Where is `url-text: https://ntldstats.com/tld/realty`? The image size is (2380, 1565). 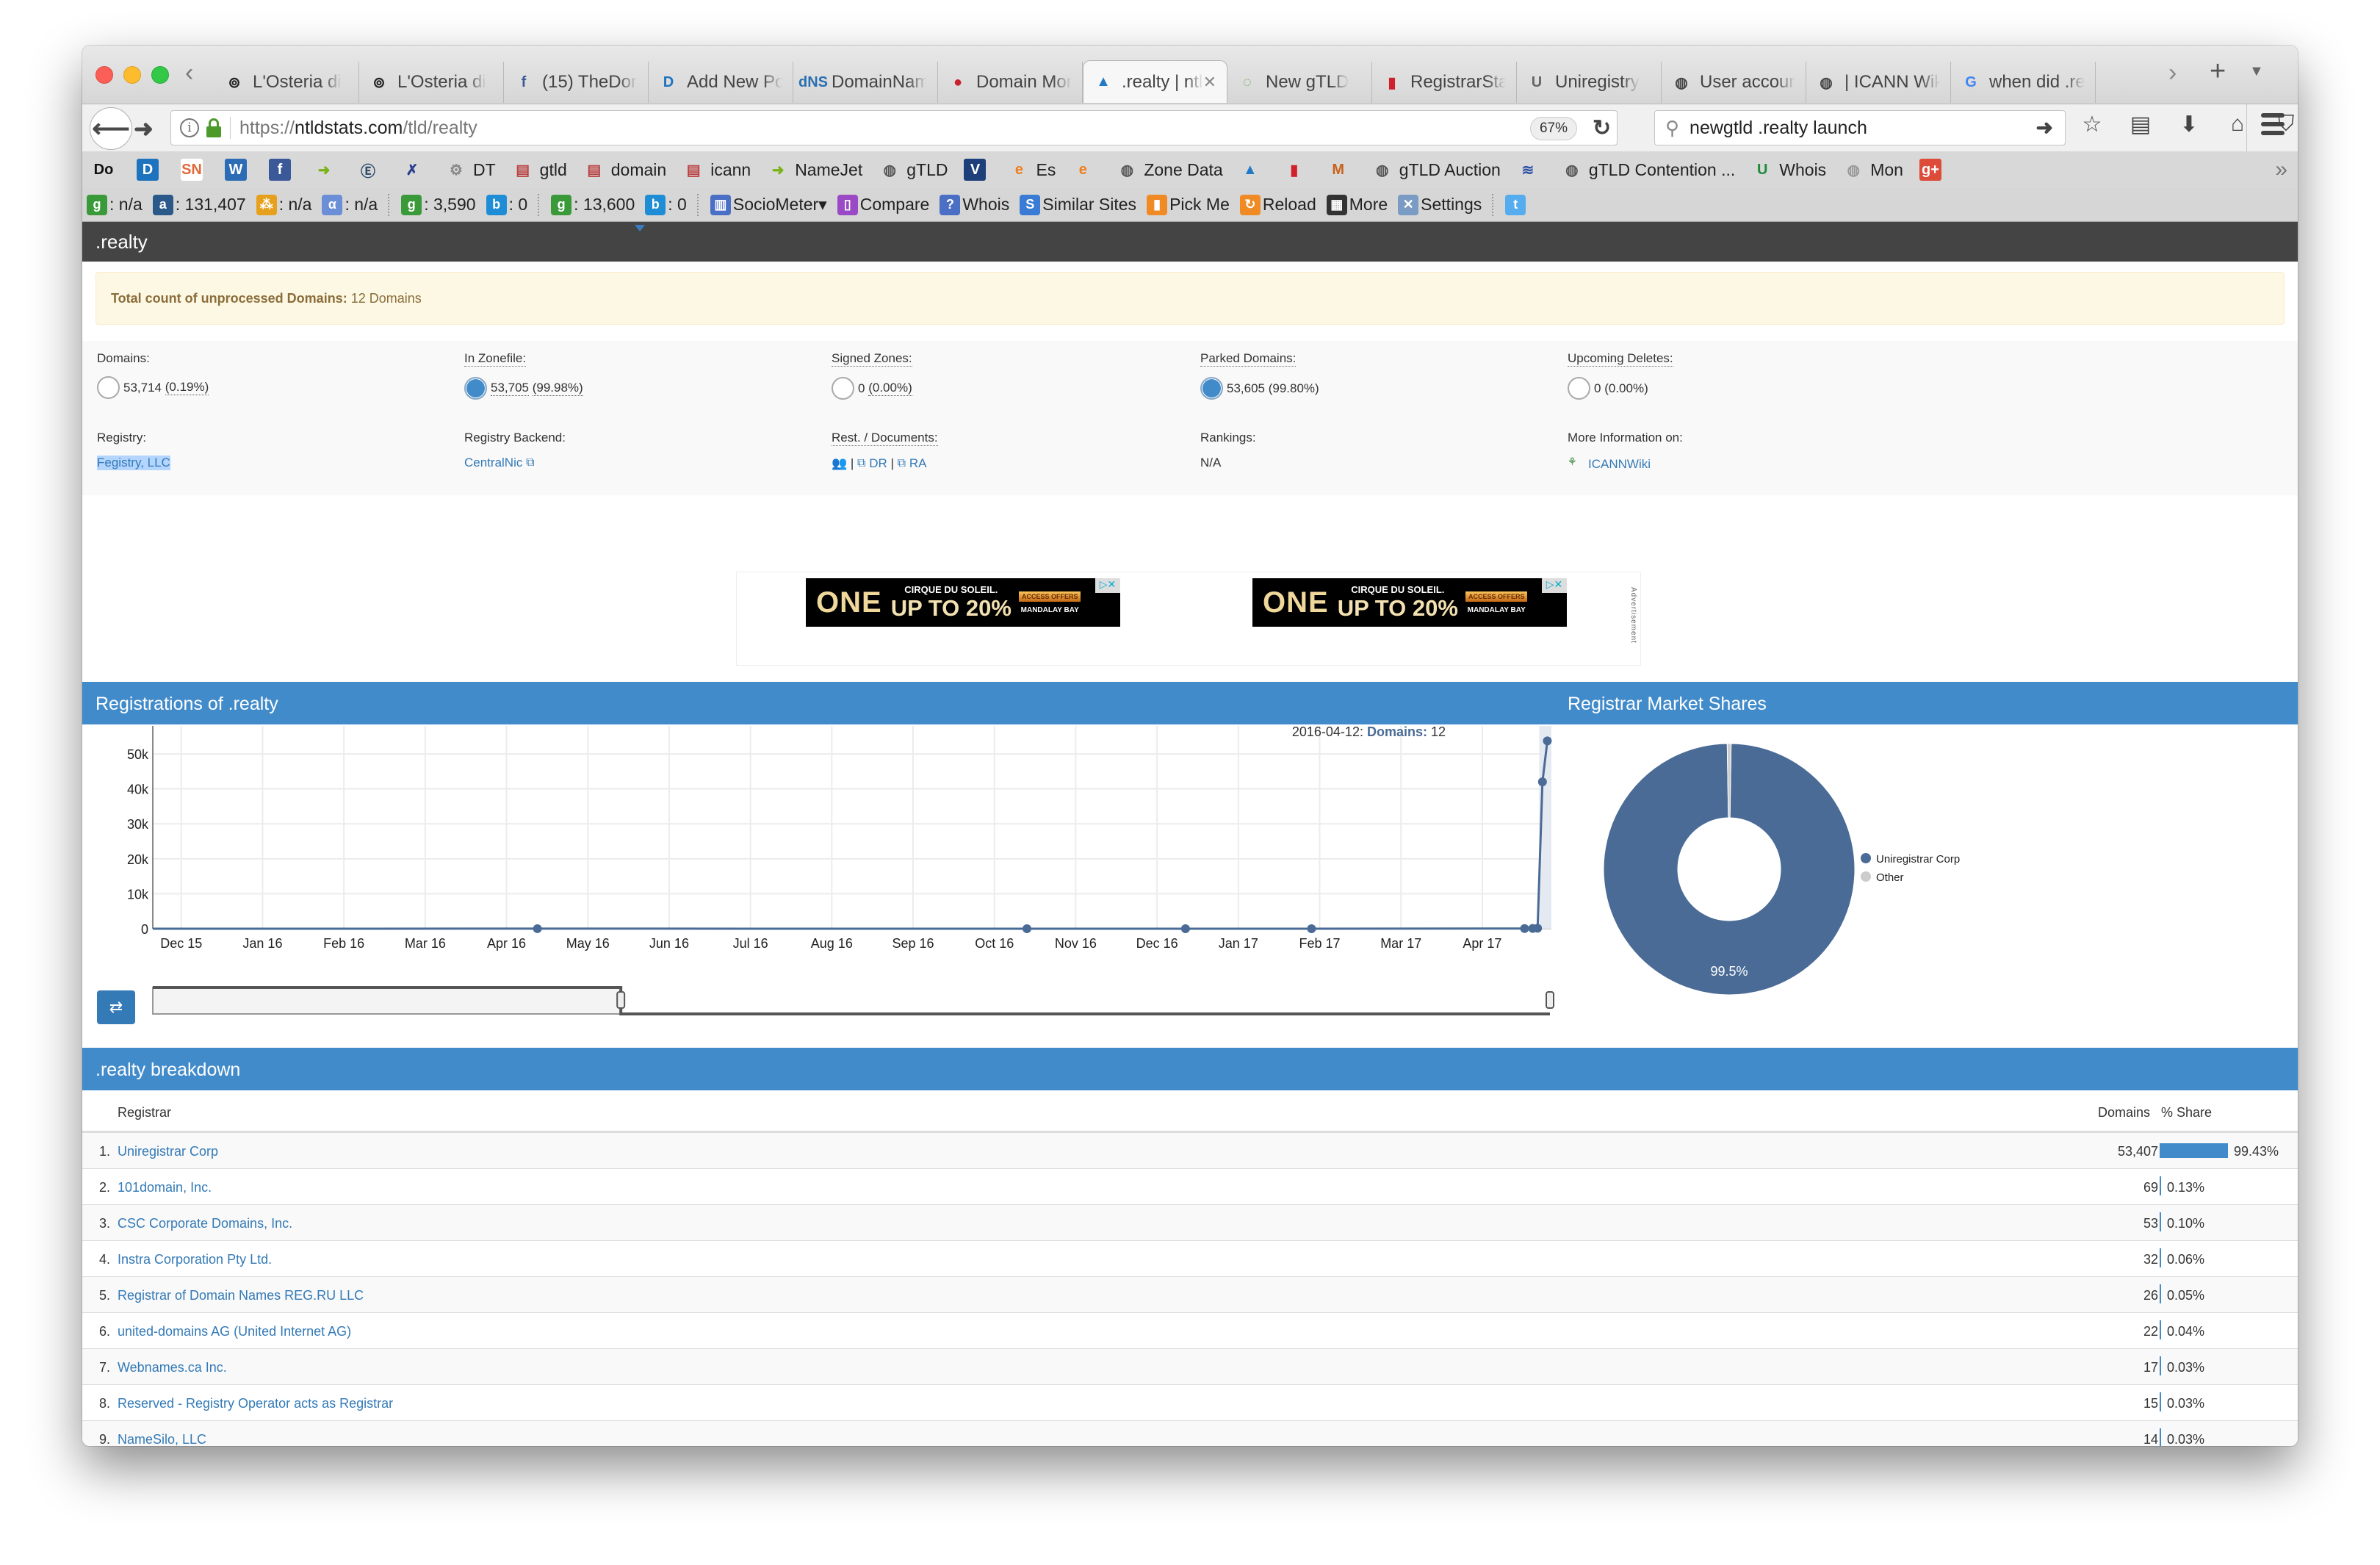
url-text: https://ntldstats.com/tld/realty is located at coordinates (358, 128).